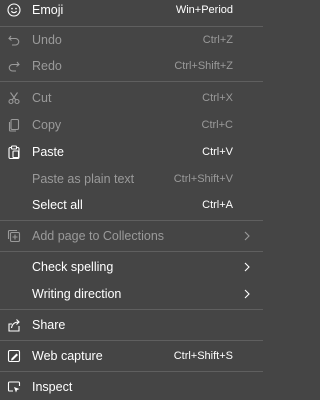 This screenshot has width=320, height=400. I want to click on menu-item-redo: Redo Ctrl+Shift+Z, so click(131, 66).